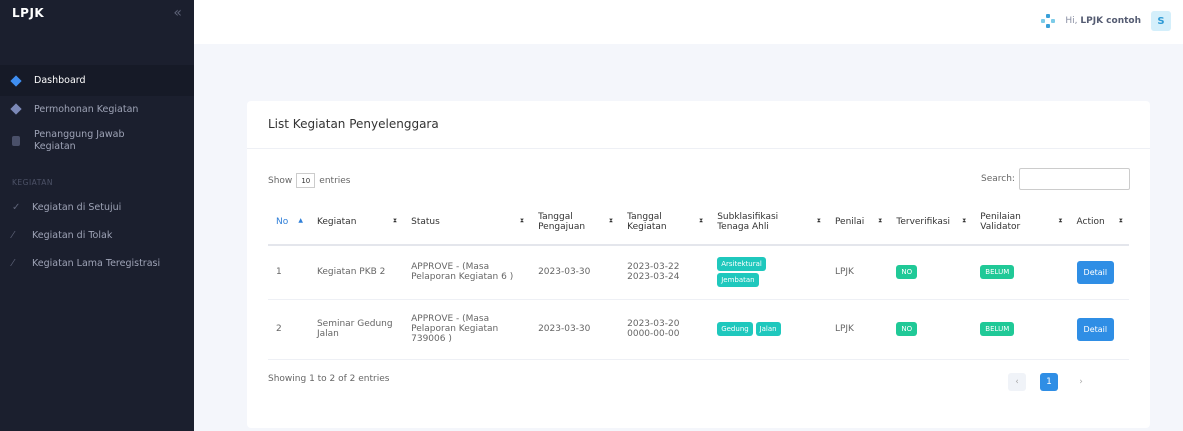  I want to click on next-page-button: ›, so click(1081, 382).